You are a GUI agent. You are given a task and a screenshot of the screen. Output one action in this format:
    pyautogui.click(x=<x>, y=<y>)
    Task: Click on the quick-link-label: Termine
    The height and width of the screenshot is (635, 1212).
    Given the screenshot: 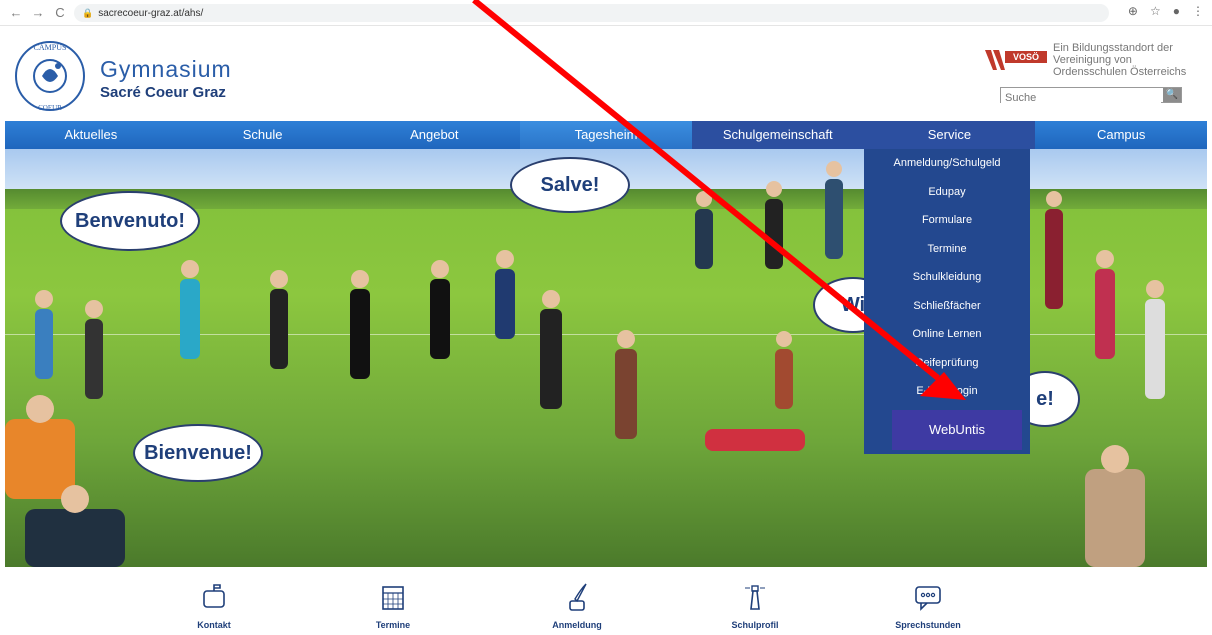 What is the action you would take?
    pyautogui.click(x=393, y=625)
    